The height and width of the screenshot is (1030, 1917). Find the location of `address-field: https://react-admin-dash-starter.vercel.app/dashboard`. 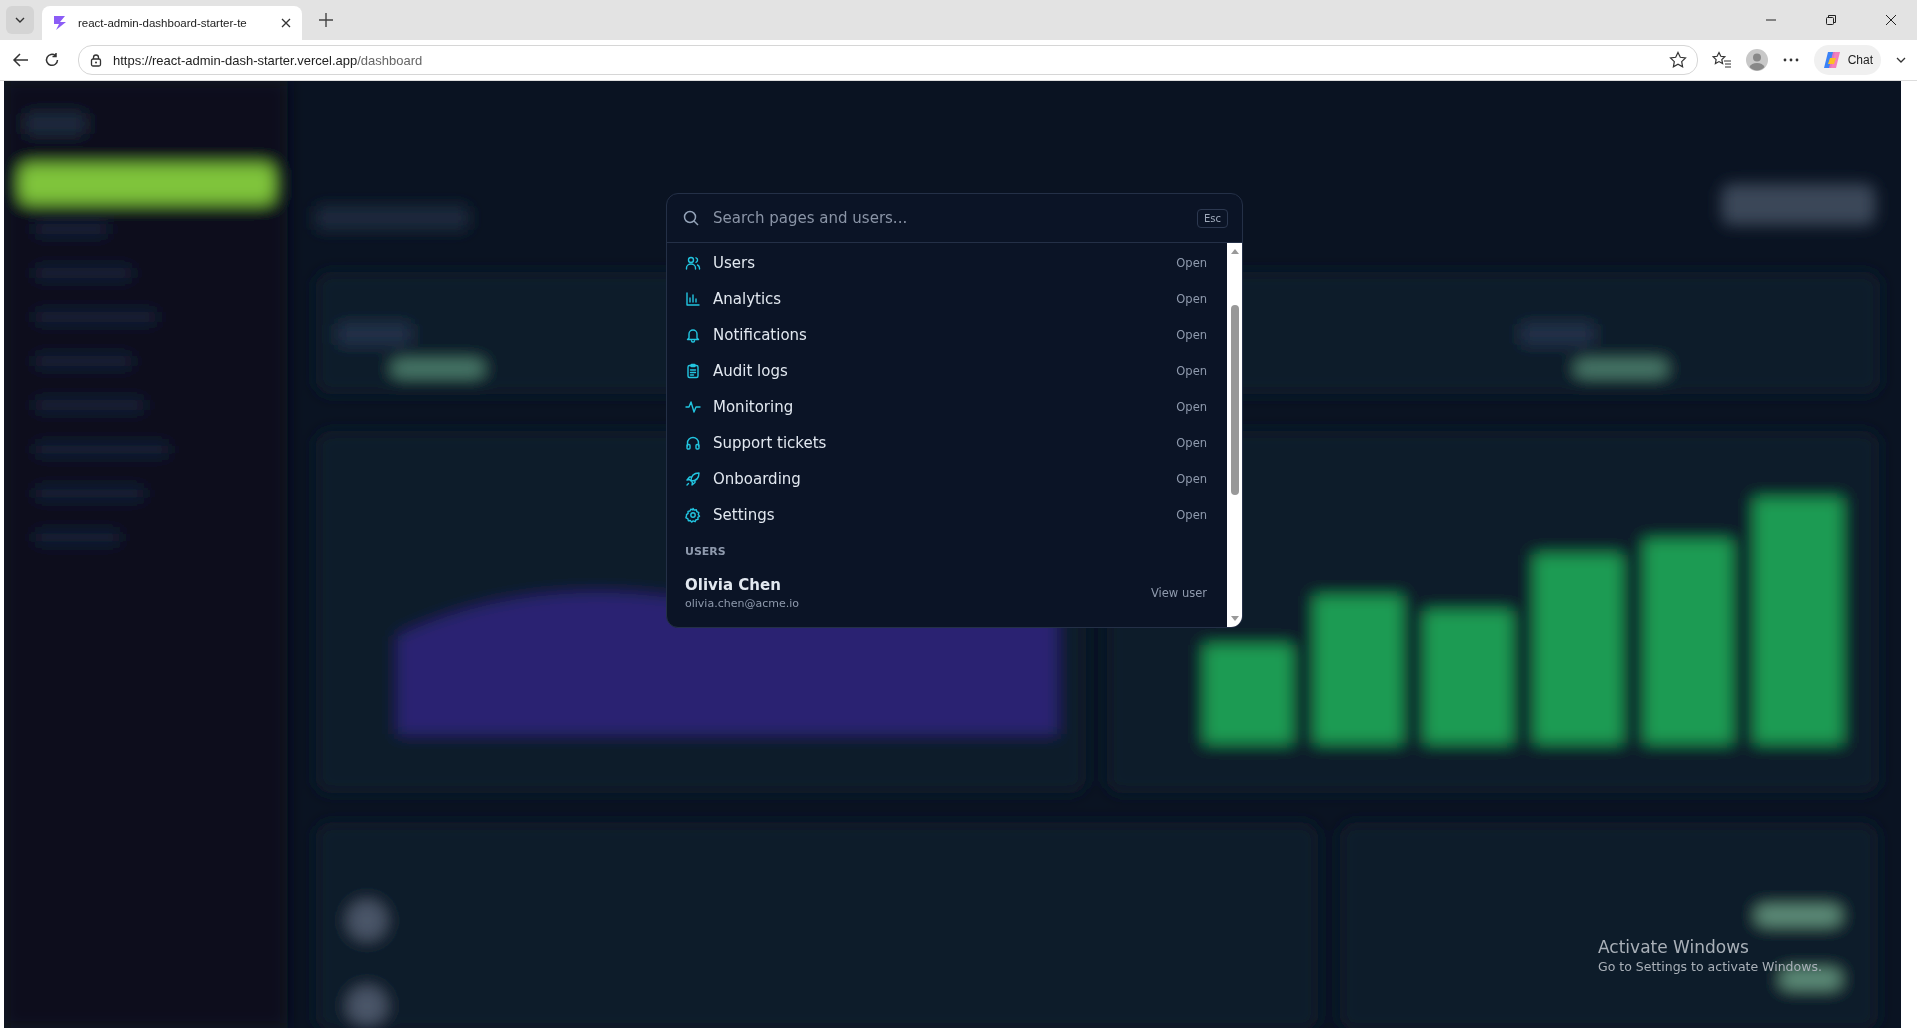

address-field: https://react-admin-dash-starter.vercel.app/dashboard is located at coordinates (888, 60).